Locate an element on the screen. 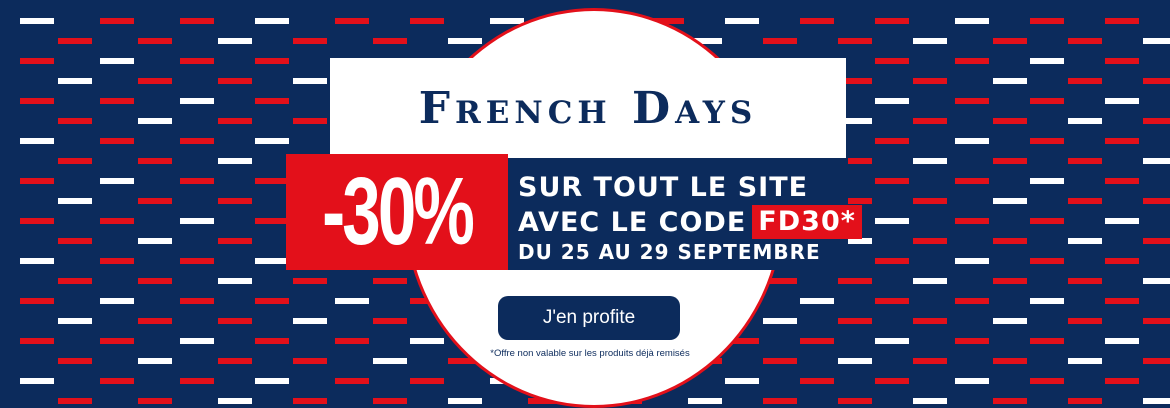  jen-profite-button: J'en profite is located at coordinates (589, 318).